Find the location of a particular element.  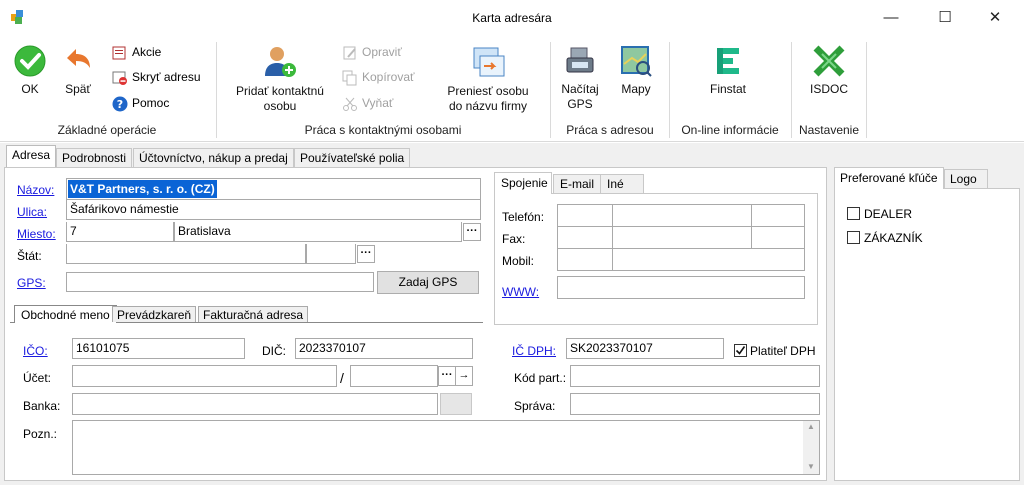

key-dealer-checkbox is located at coordinates (853, 213).